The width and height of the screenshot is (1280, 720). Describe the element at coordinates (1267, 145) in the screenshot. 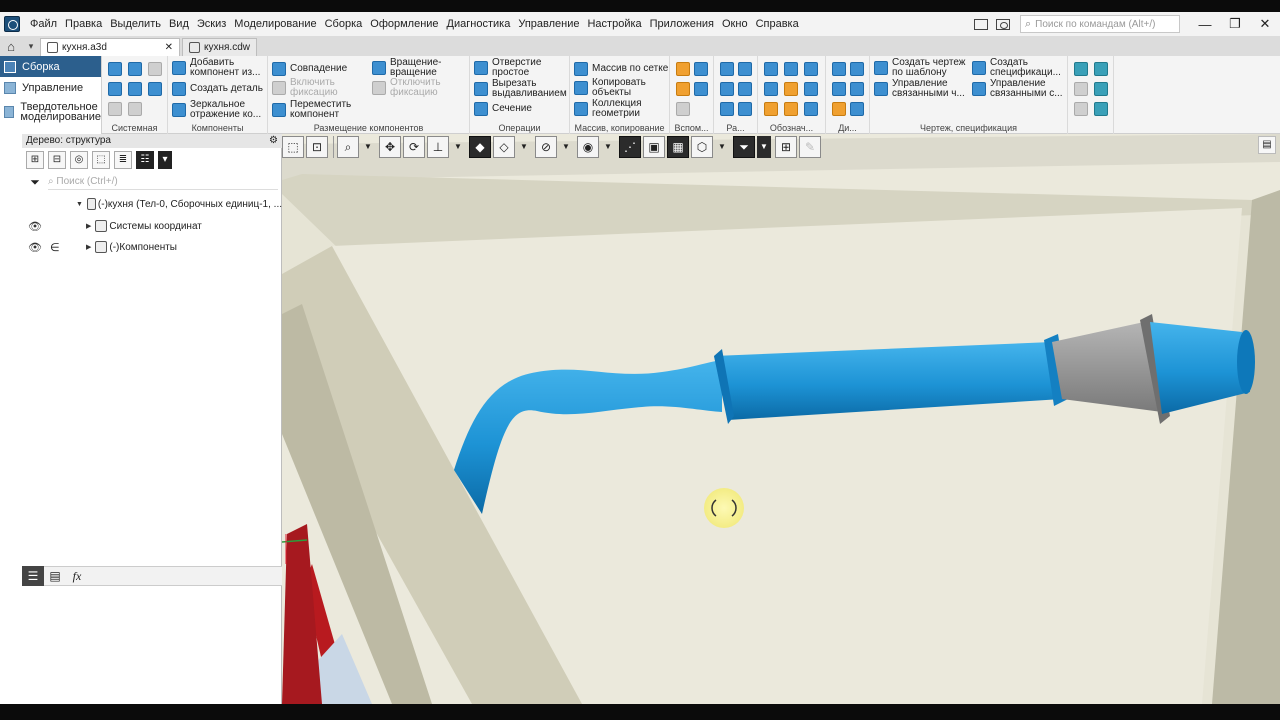

I see `view-settings-icon: ▤` at that location.